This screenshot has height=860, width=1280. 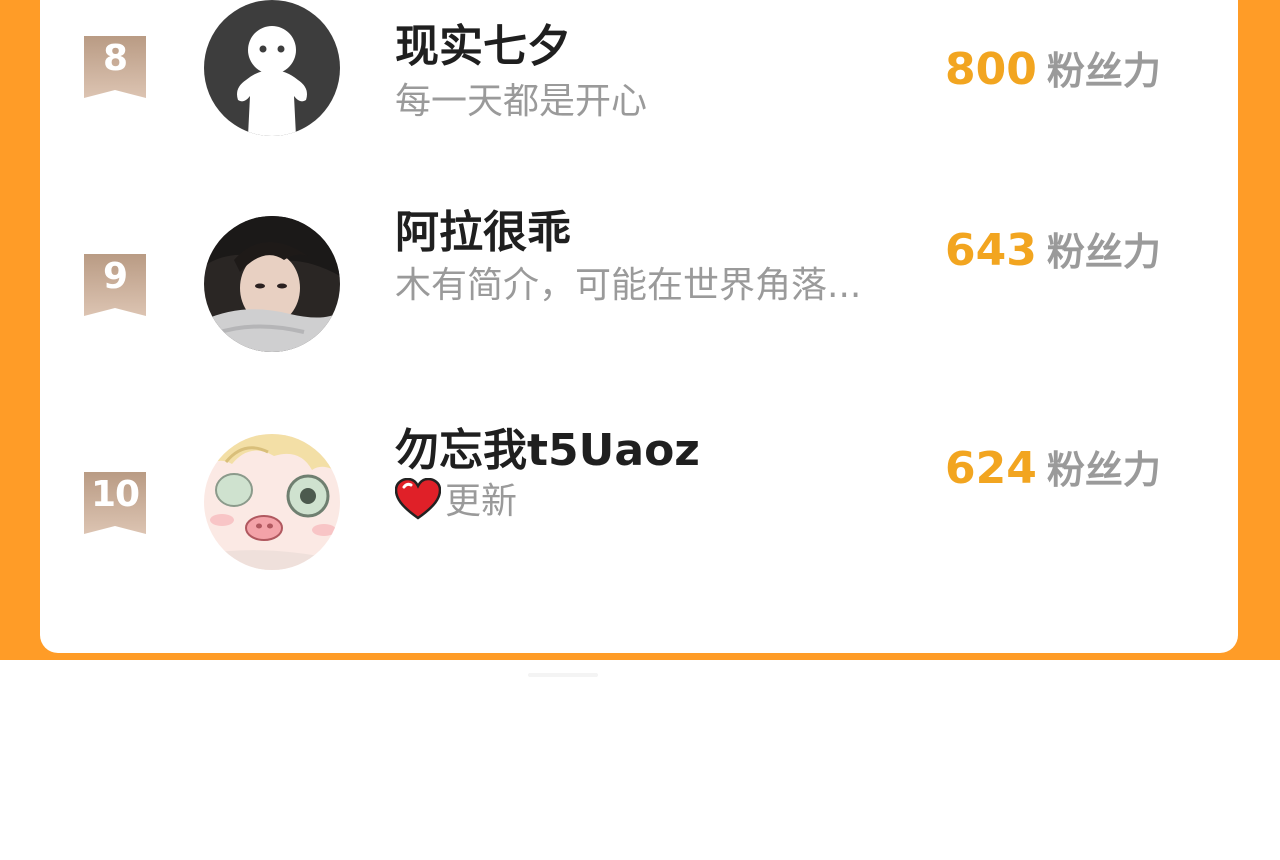 I want to click on user-name: 勿忘我t5Uaoz, so click(x=547, y=446).